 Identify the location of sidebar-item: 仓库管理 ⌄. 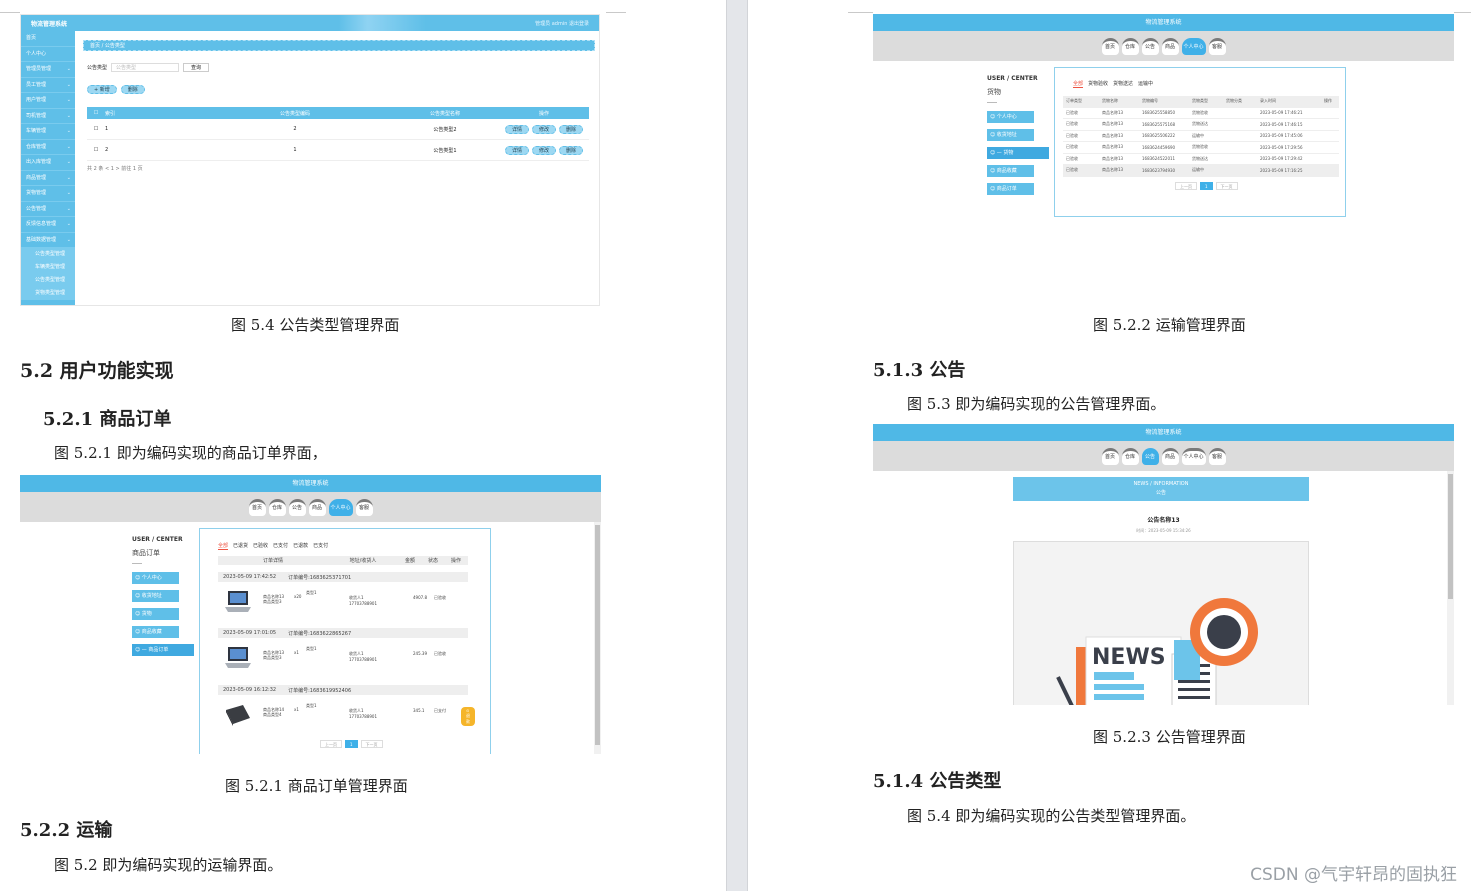
(48, 147).